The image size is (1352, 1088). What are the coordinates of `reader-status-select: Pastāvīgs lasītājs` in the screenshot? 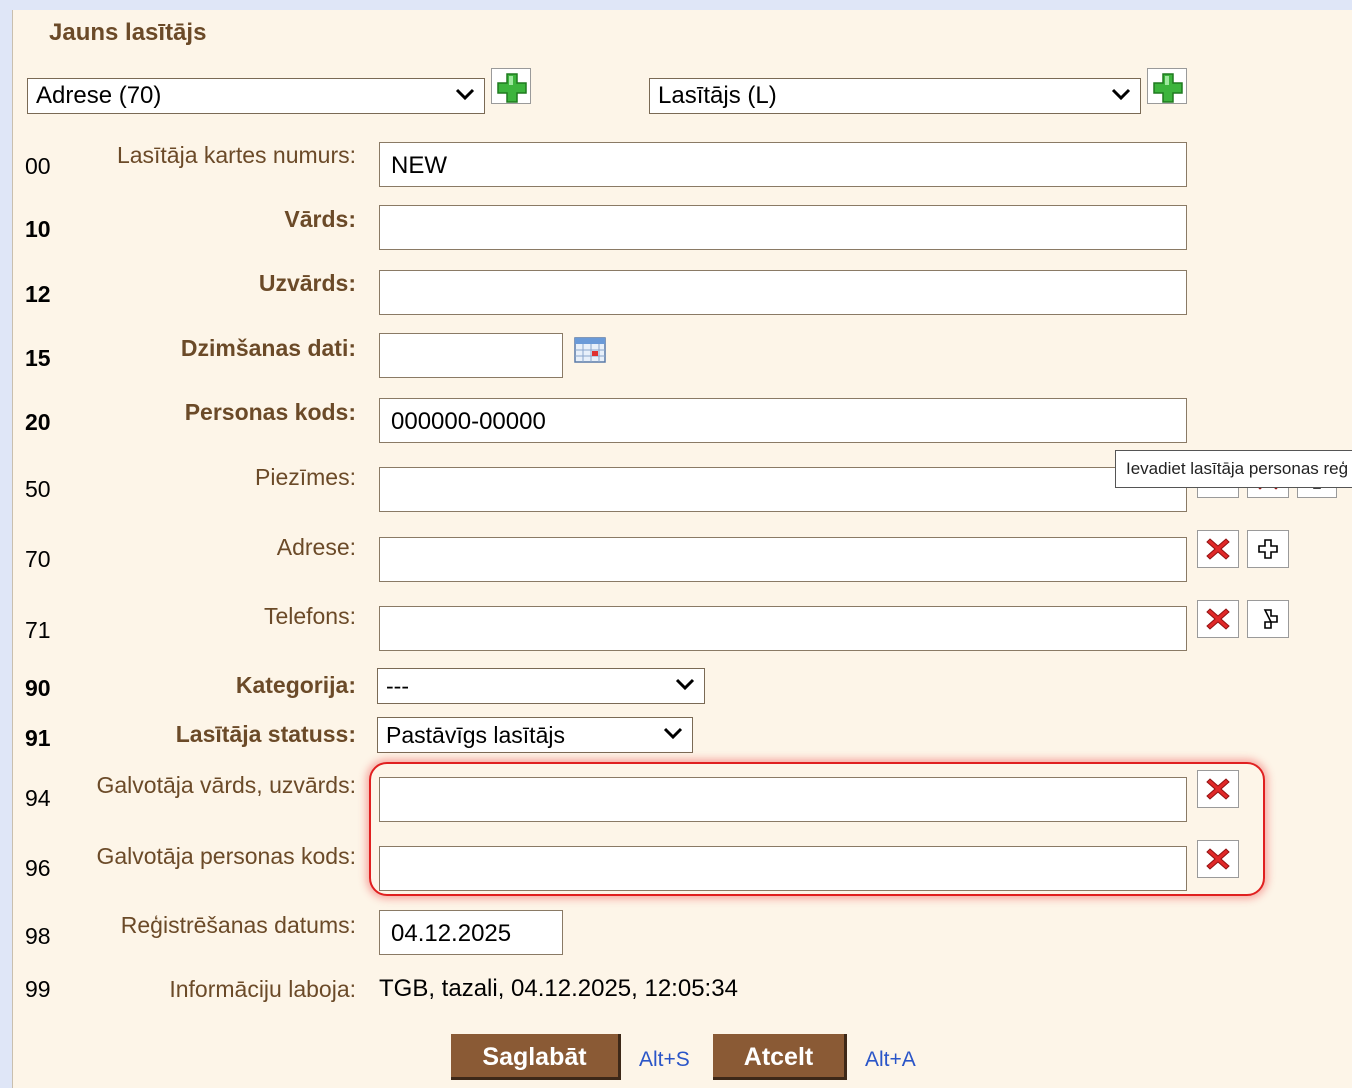 It's located at (535, 735).